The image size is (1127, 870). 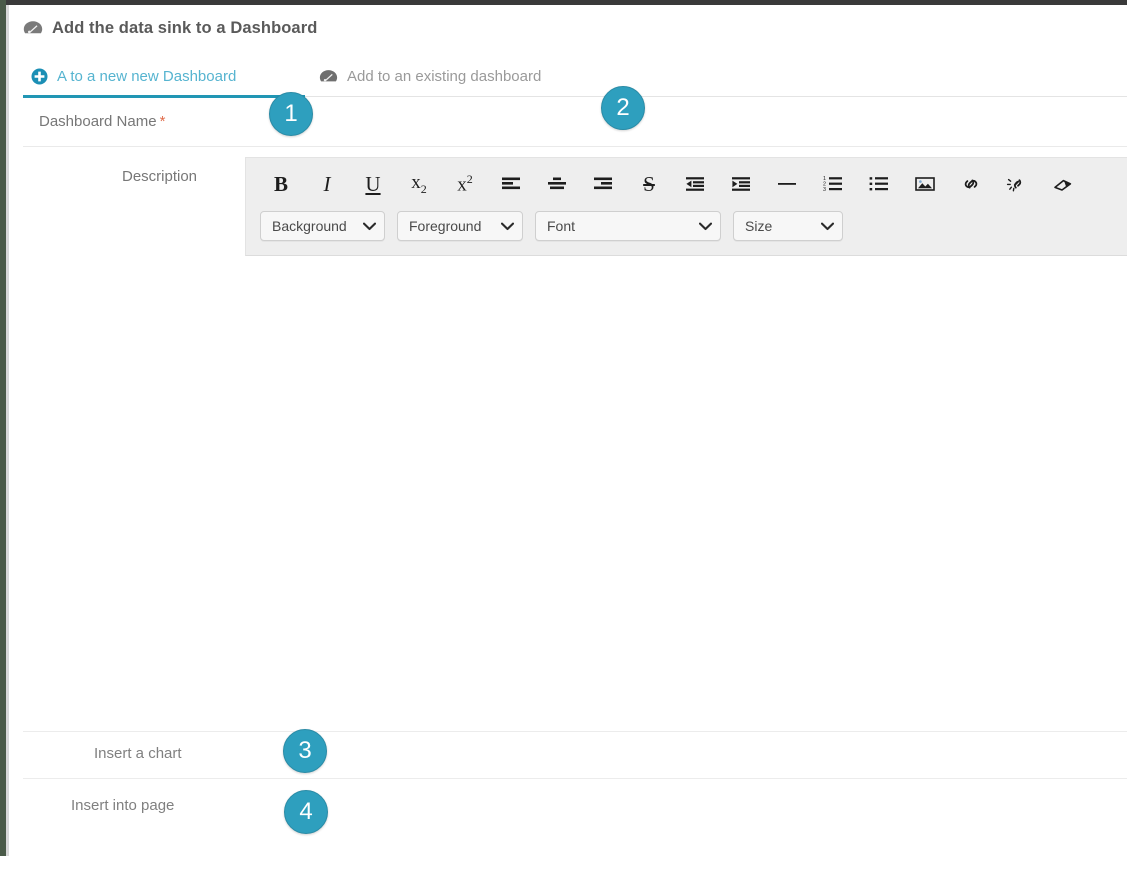 What do you see at coordinates (147, 76) in the screenshot?
I see `tab-new-dashboard-label: A to a new new Dashboard` at bounding box center [147, 76].